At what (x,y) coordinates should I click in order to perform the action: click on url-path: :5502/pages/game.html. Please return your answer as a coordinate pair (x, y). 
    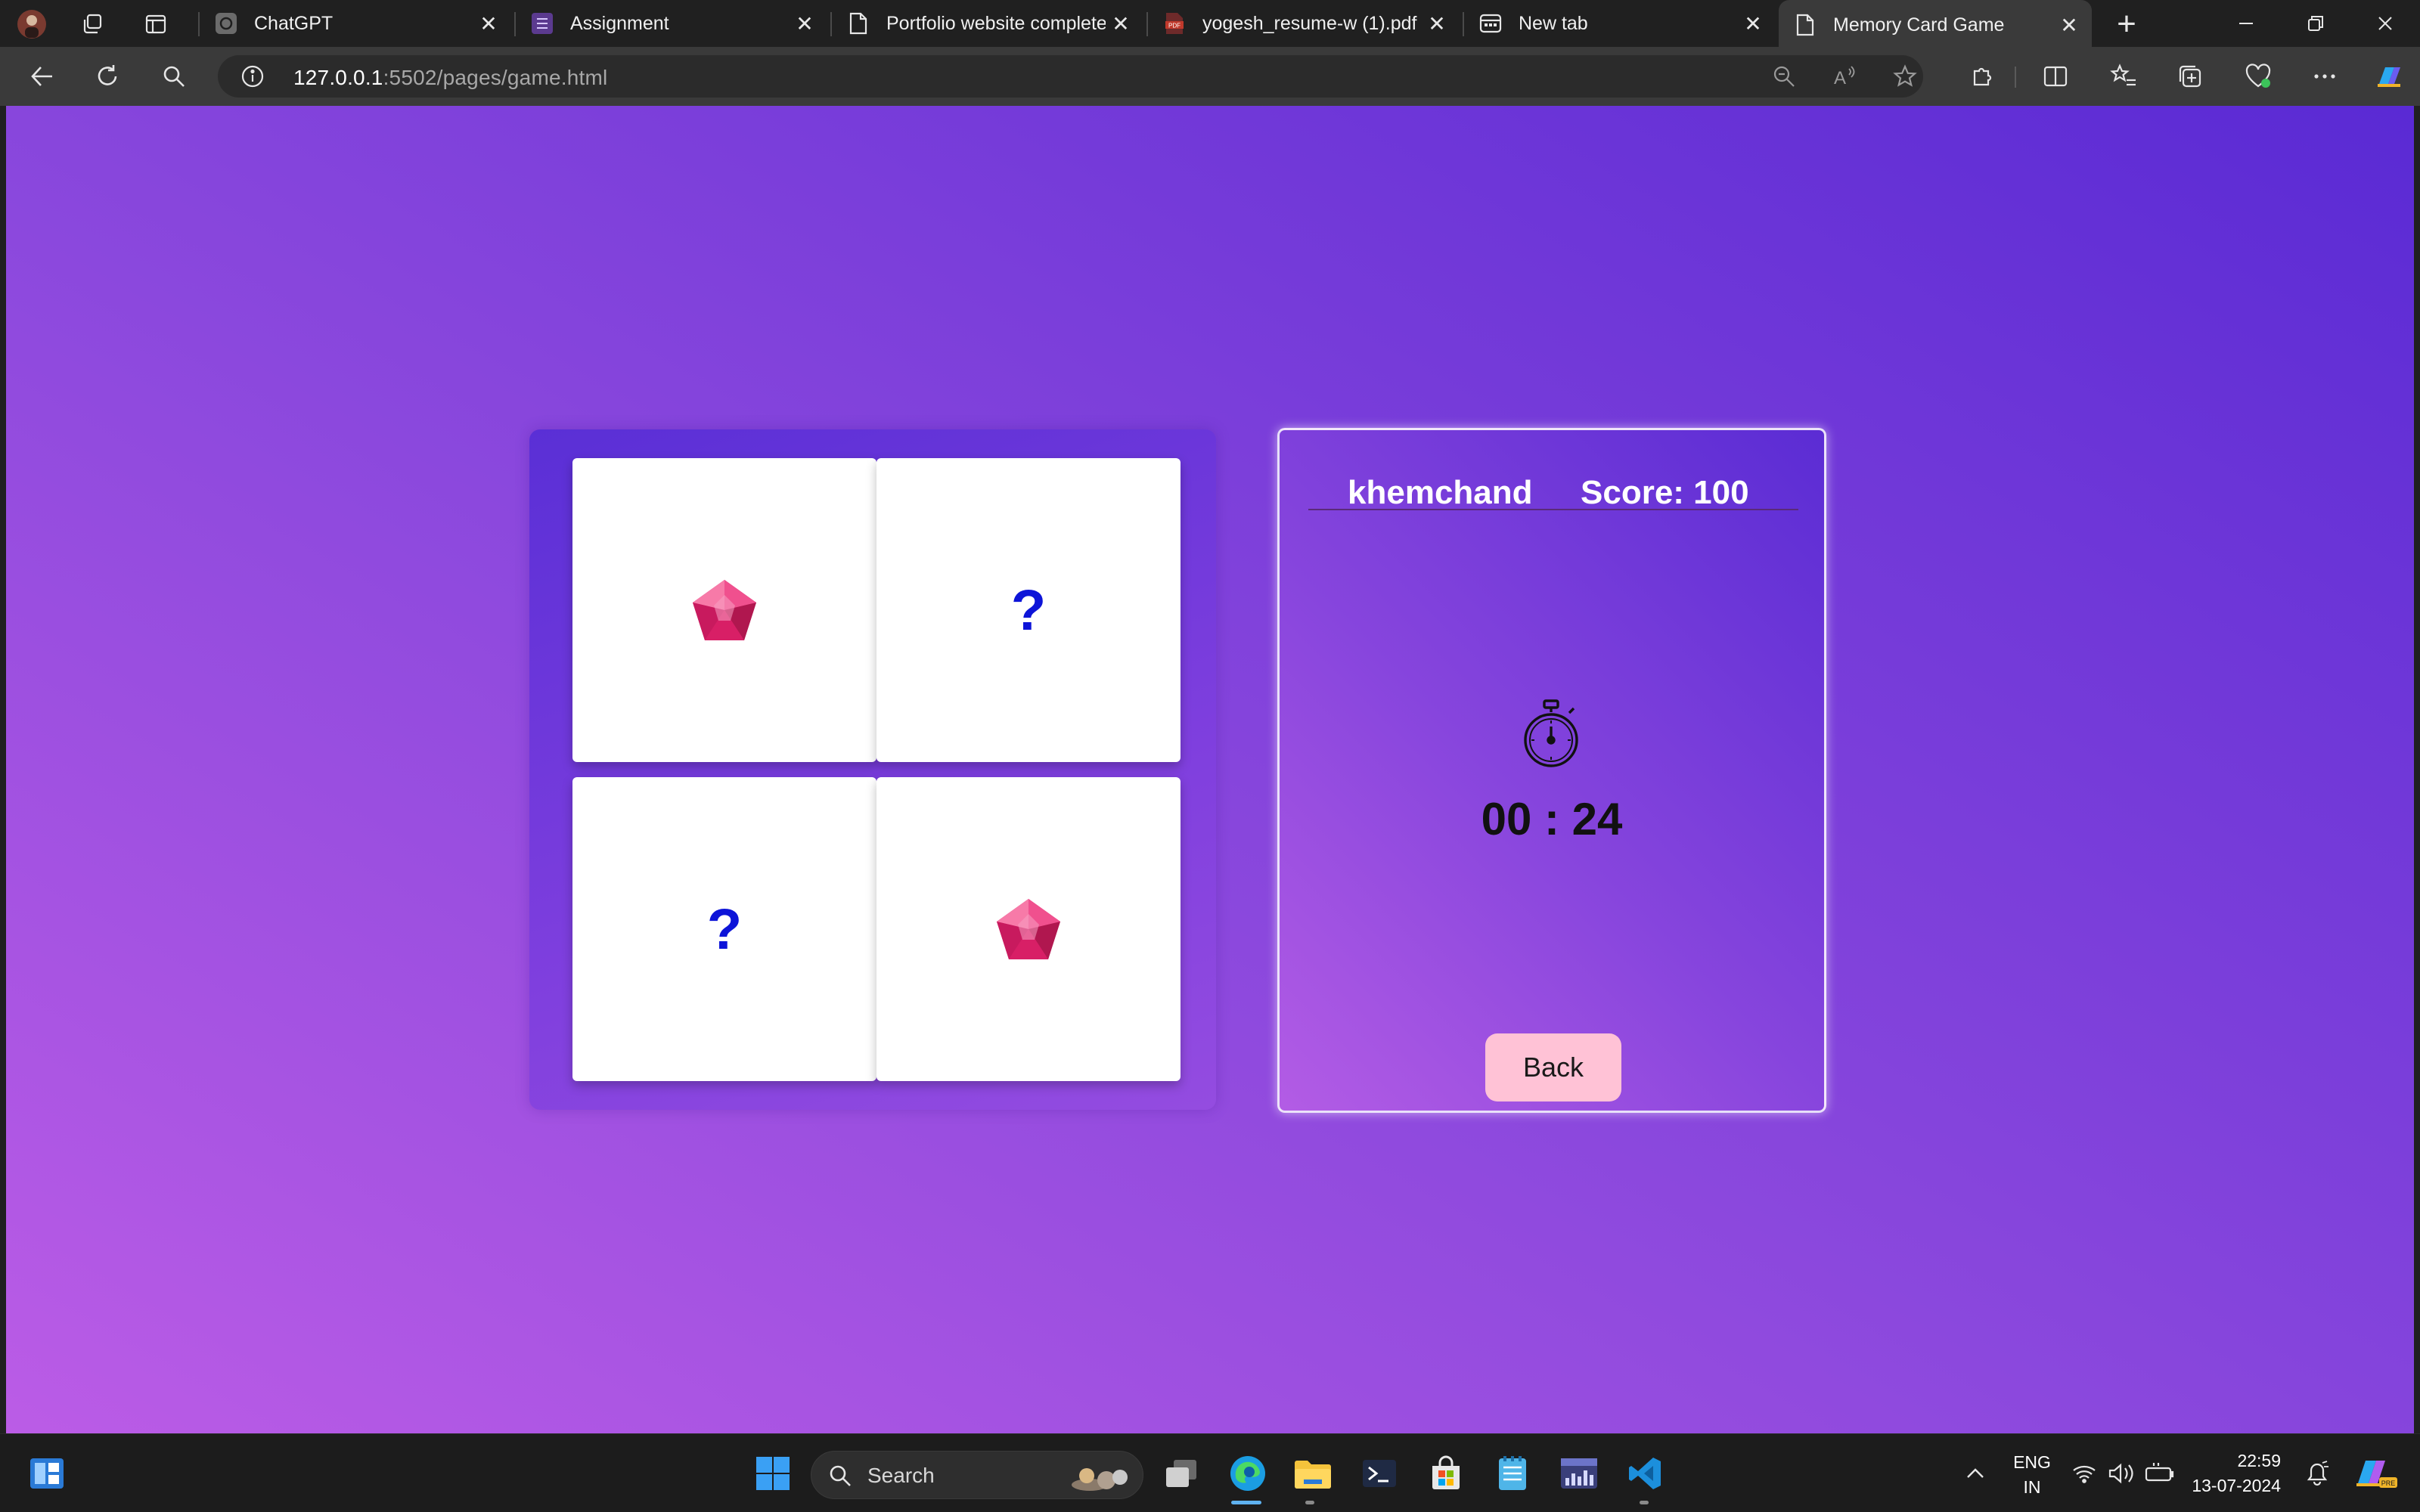
    Looking at the image, I should click on (495, 77).